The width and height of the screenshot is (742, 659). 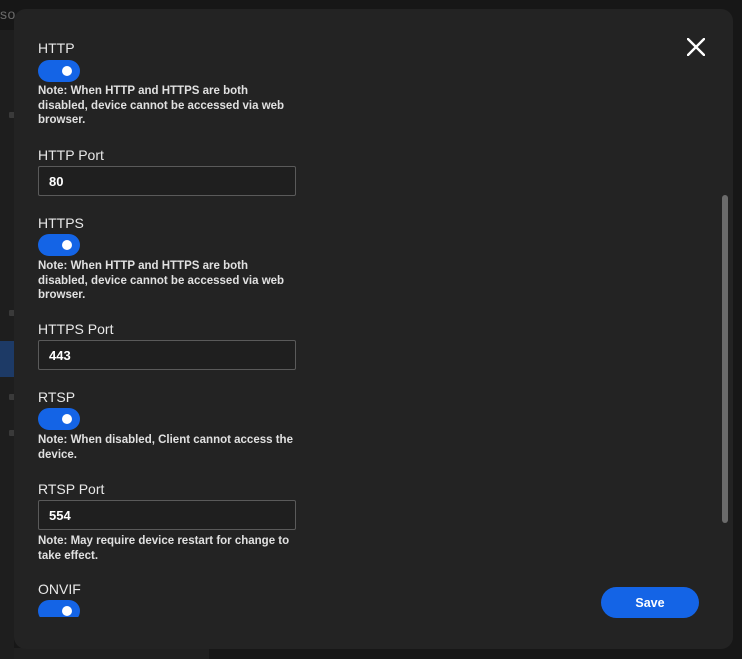 What do you see at coordinates (71, 155) in the screenshot?
I see `http-port-label: HTTP Port` at bounding box center [71, 155].